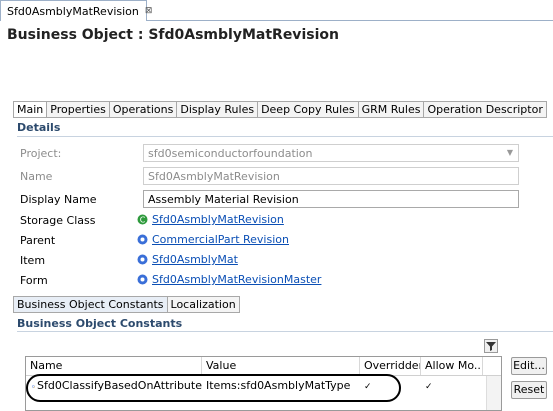  What do you see at coordinates (529, 390) in the screenshot?
I see `reset-button: Reset` at bounding box center [529, 390].